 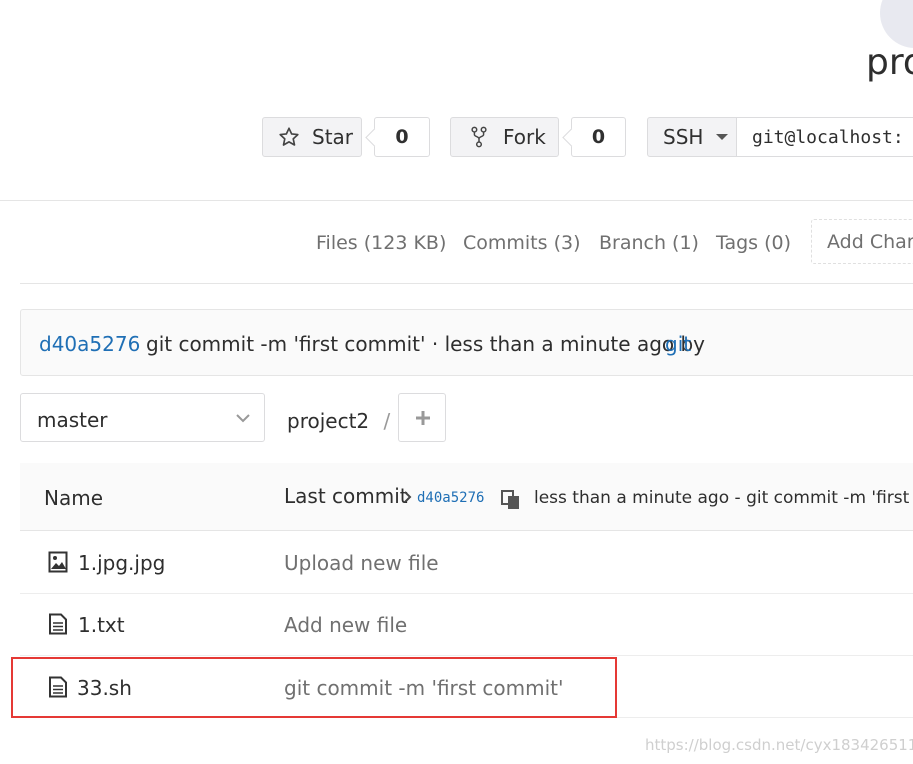 What do you see at coordinates (243, 418) in the screenshot?
I see `chevron-down-icon` at bounding box center [243, 418].